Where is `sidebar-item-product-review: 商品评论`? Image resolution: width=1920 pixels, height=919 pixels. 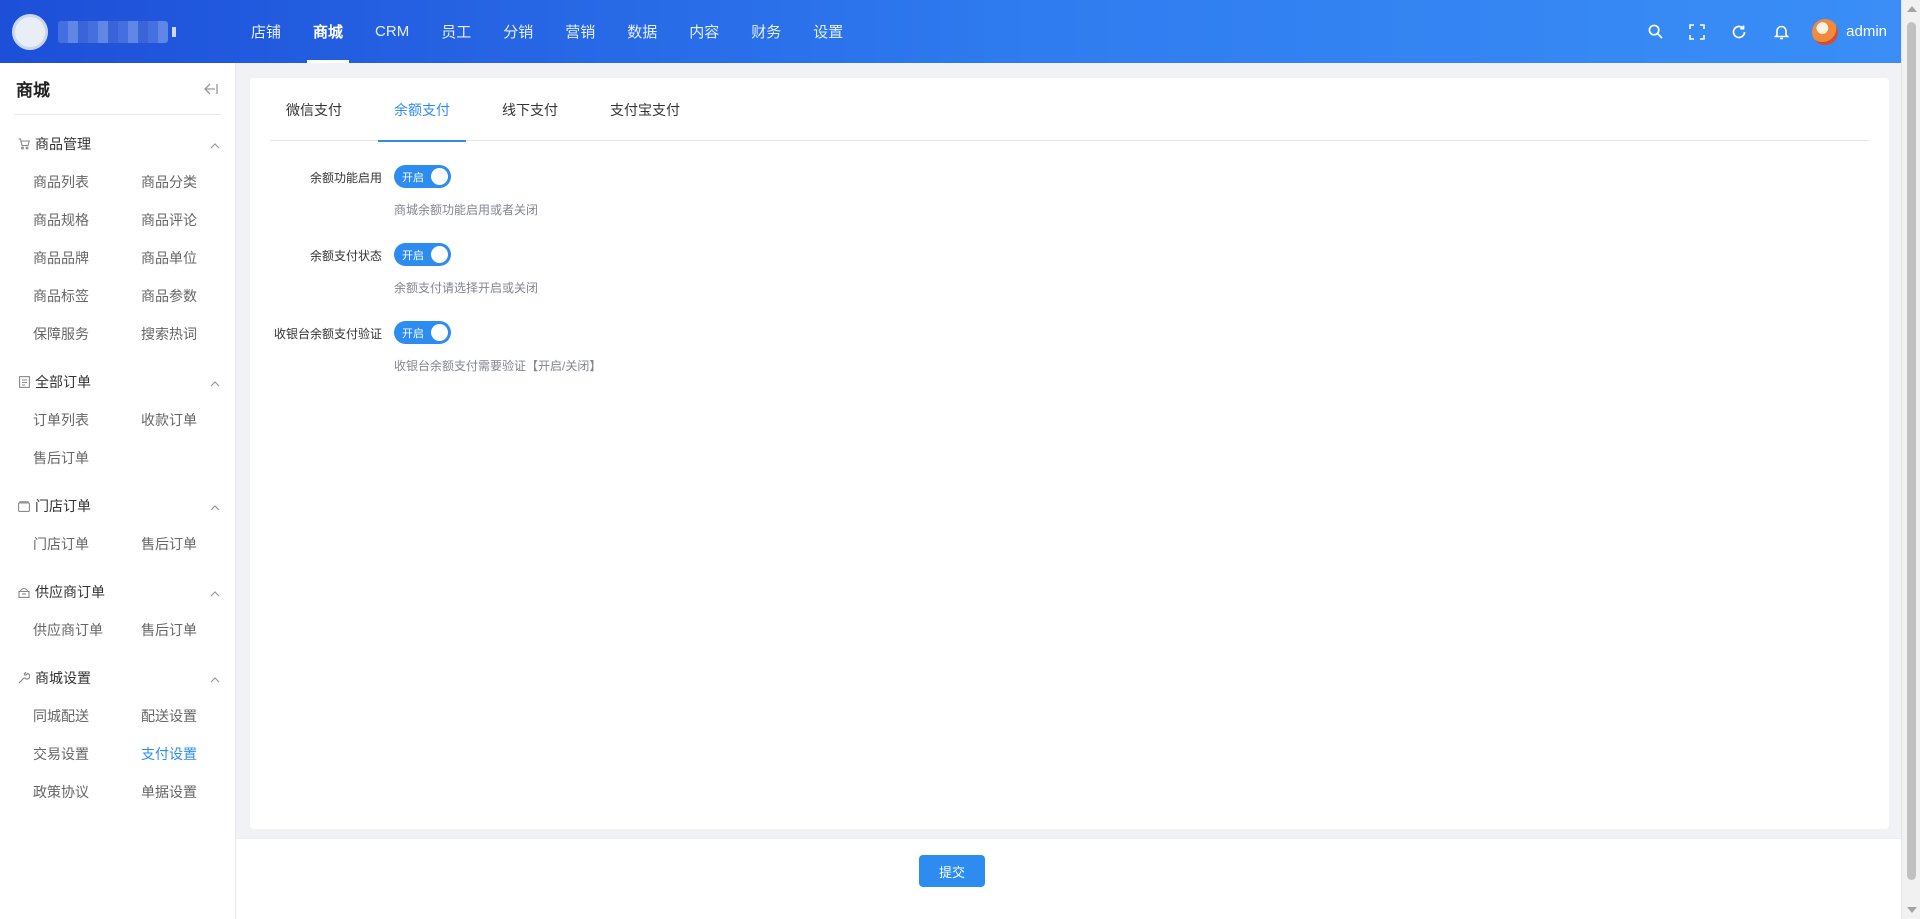
sidebar-item-product-review: 商品评论 is located at coordinates (195, 220).